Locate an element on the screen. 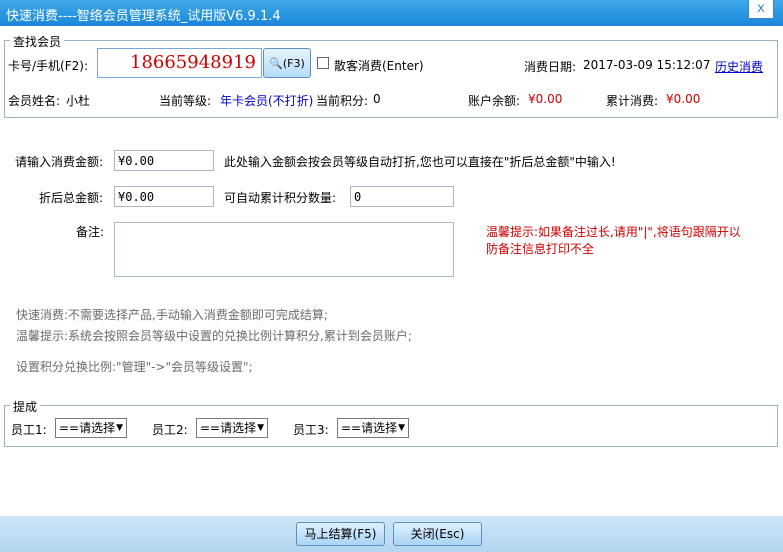 This screenshot has width=783, height=552. title-bar: 快速消费----智络会员管理系统_试用版V6.9.1.4 x is located at coordinates (391, 13).